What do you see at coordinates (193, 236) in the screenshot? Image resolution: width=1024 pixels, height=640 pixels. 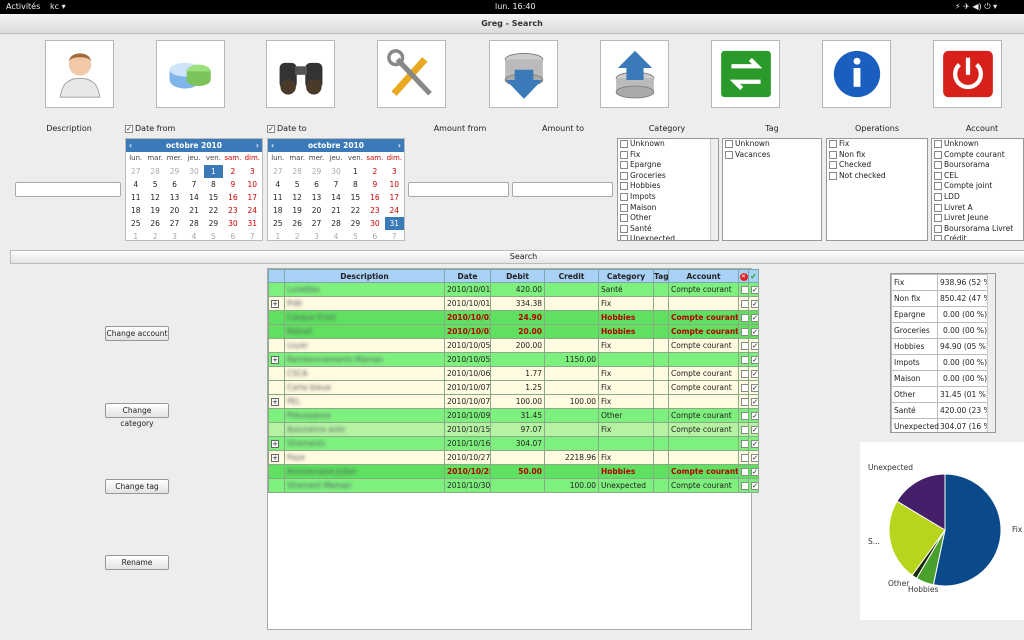 I see `calendar-day: 4` at bounding box center [193, 236].